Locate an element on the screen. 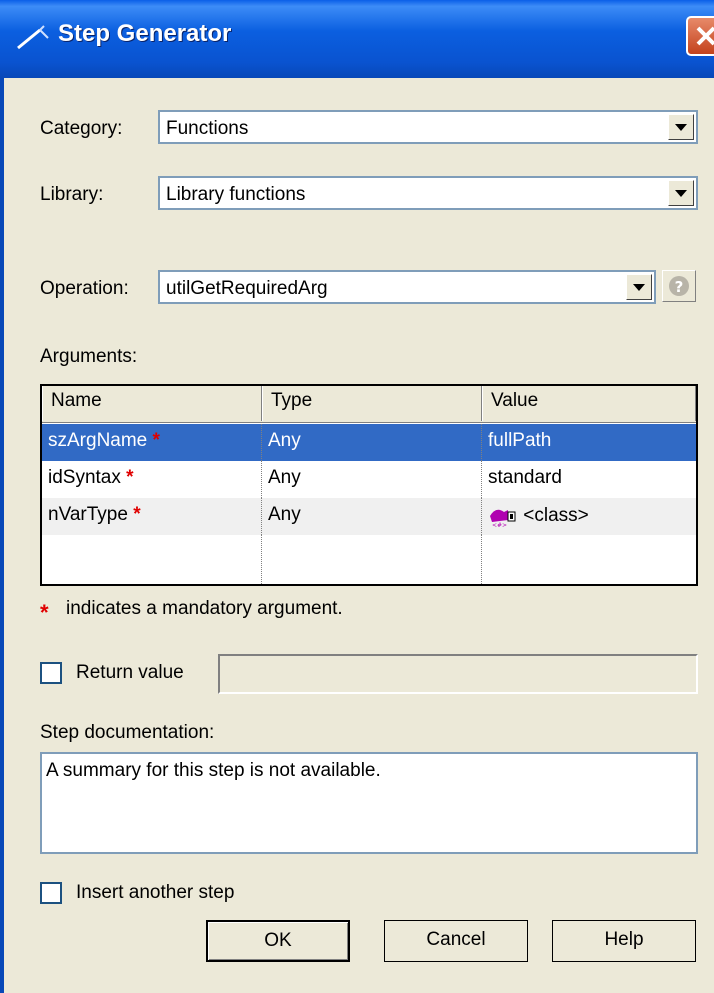  arg-name-cell: idSyntax * is located at coordinates (152, 479).